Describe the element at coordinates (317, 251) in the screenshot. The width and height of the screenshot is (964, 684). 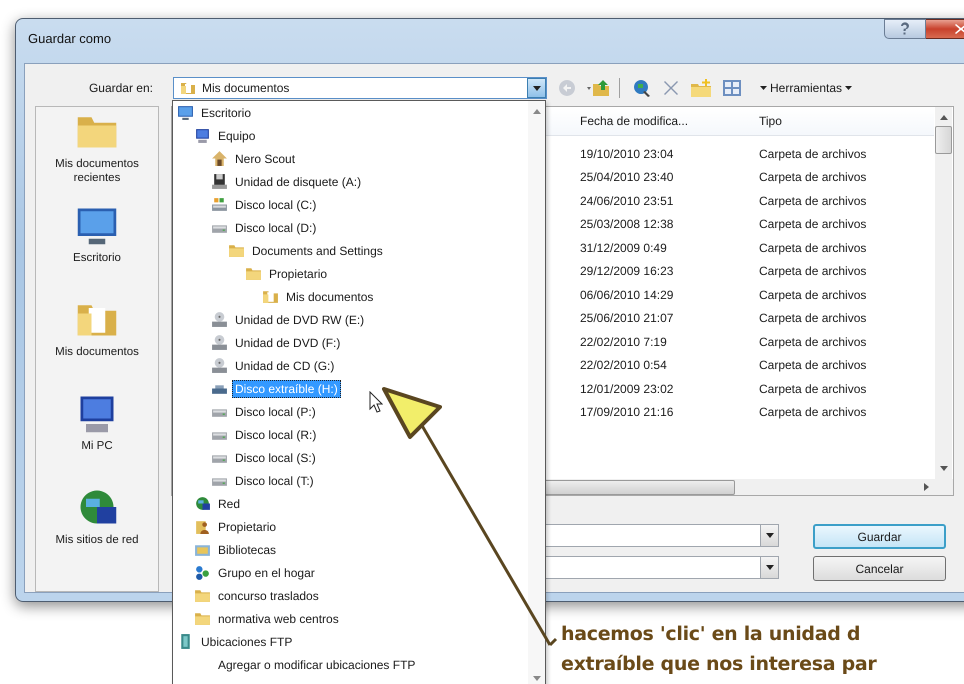
I see `location-item: Documents and Settings` at that location.